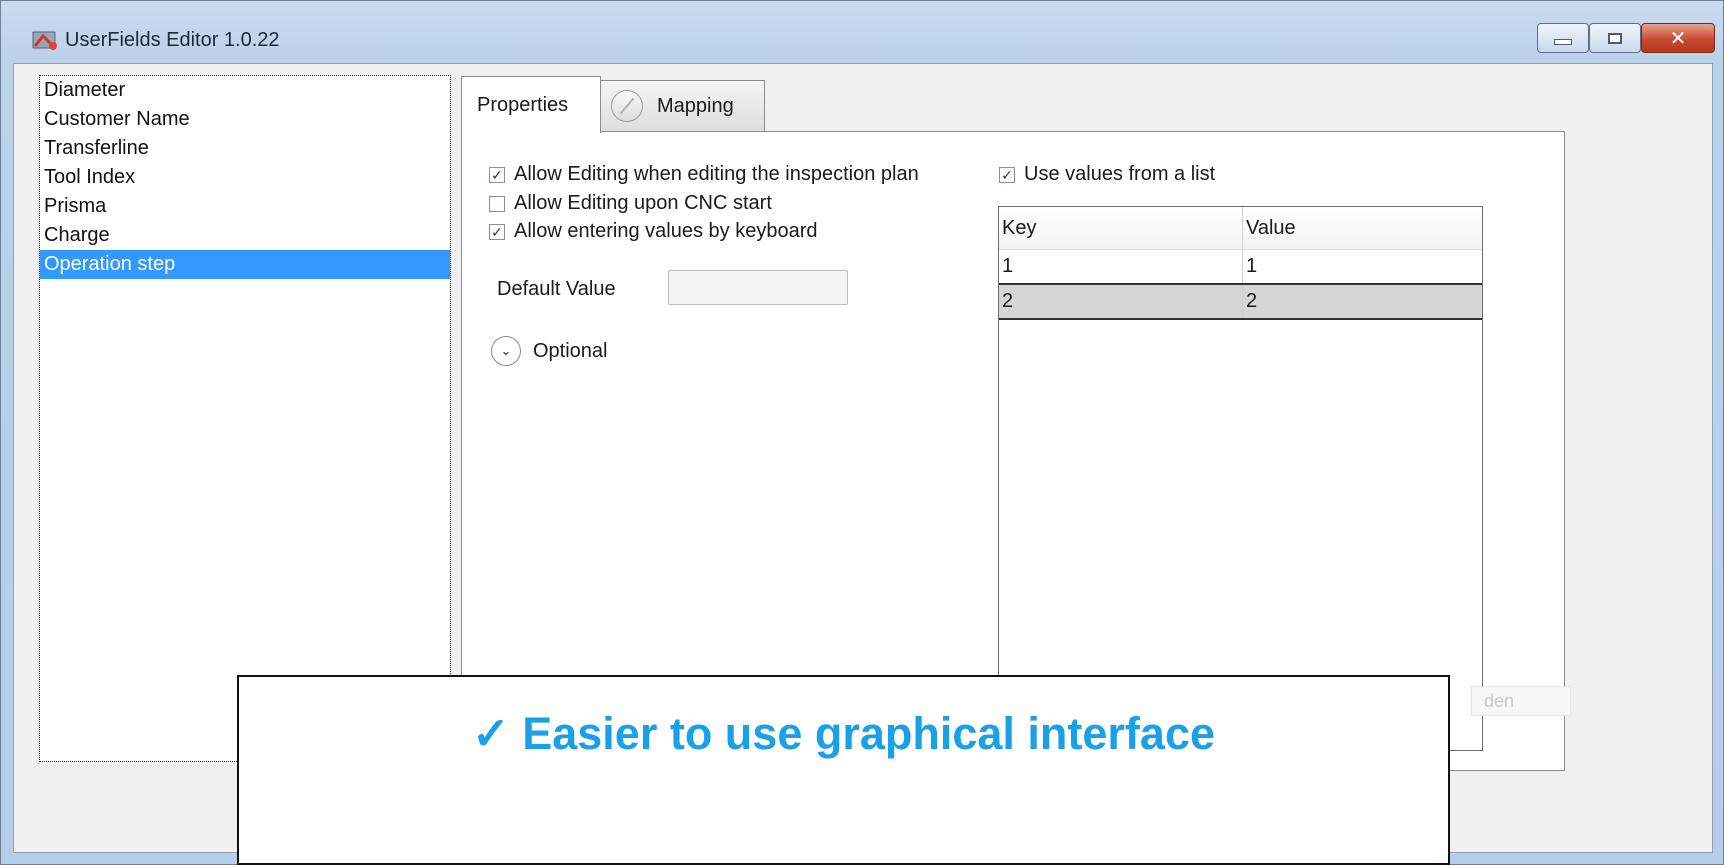  I want to click on optional-expander: ⌄ Optional, so click(549, 351).